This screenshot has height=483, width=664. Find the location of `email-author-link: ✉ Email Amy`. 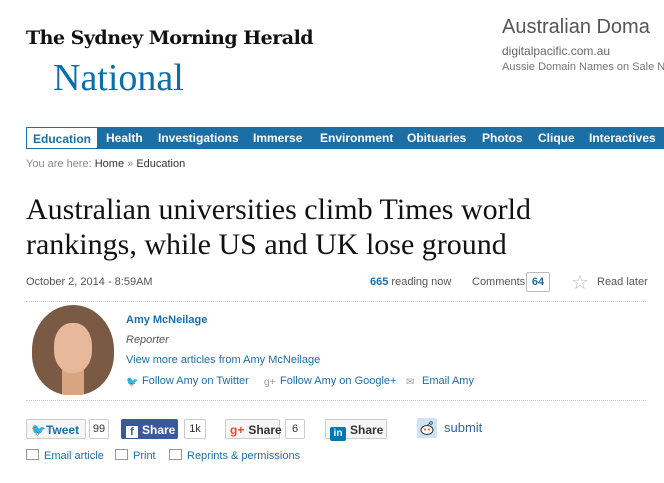

email-author-link: ✉ Email Amy is located at coordinates (440, 381).